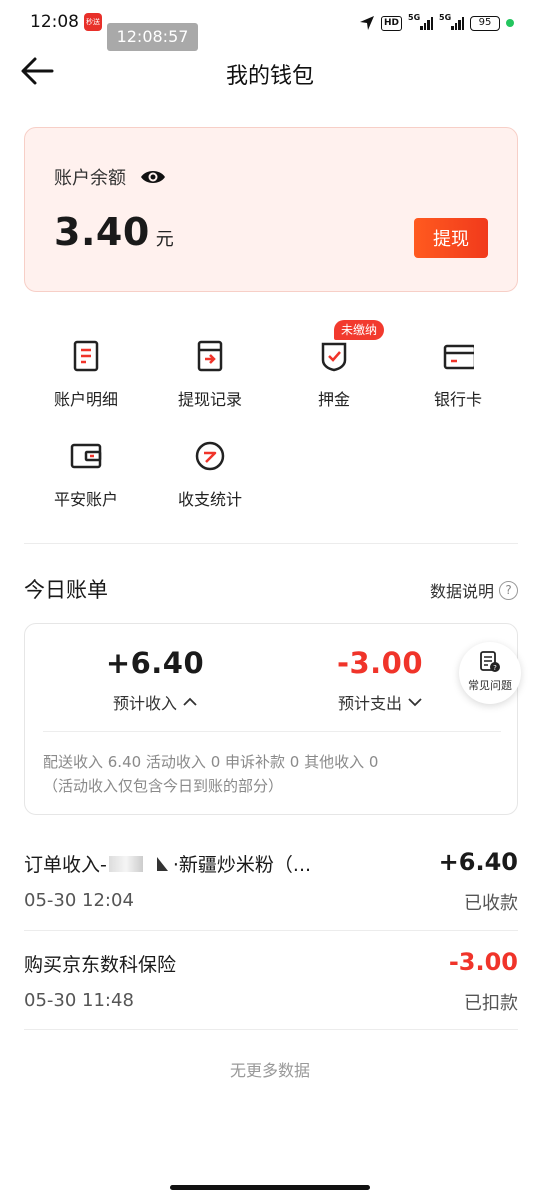  What do you see at coordinates (359, 330) in the screenshot?
I see `deposit-unpaid-badge: 未缴纳` at bounding box center [359, 330].